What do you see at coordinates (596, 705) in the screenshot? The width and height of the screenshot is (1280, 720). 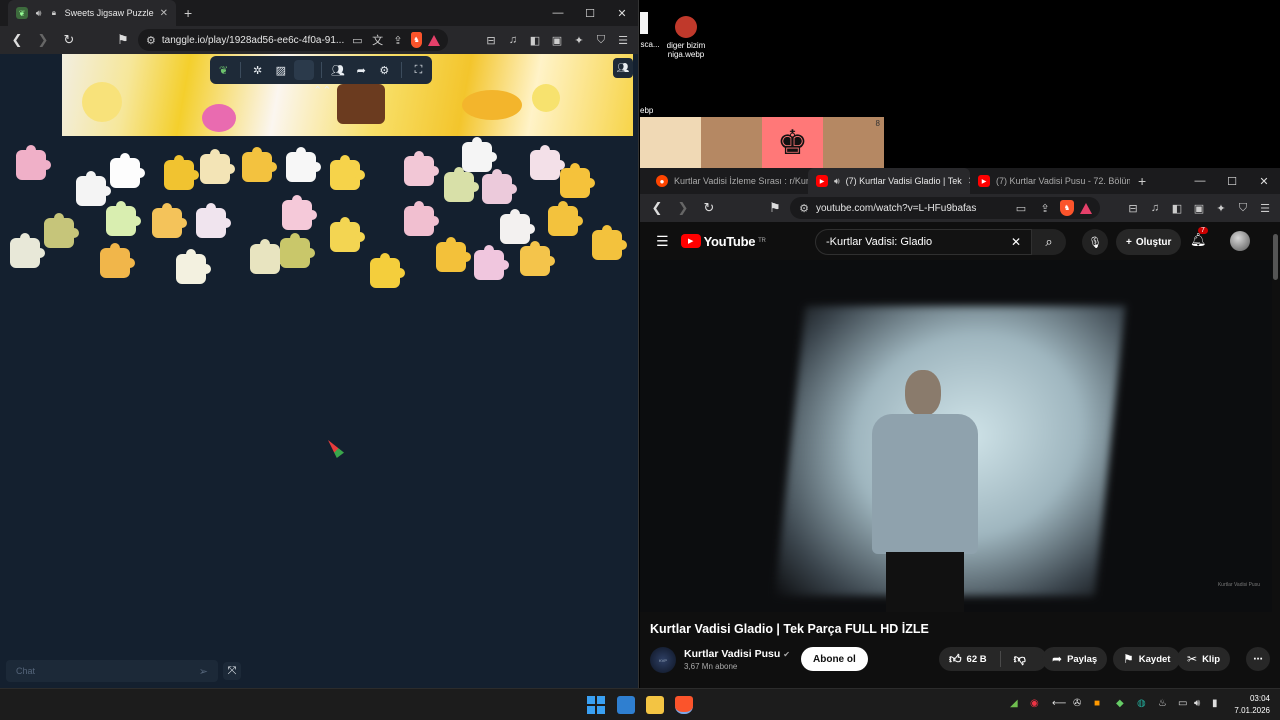 I see `start-button-icon` at bounding box center [596, 705].